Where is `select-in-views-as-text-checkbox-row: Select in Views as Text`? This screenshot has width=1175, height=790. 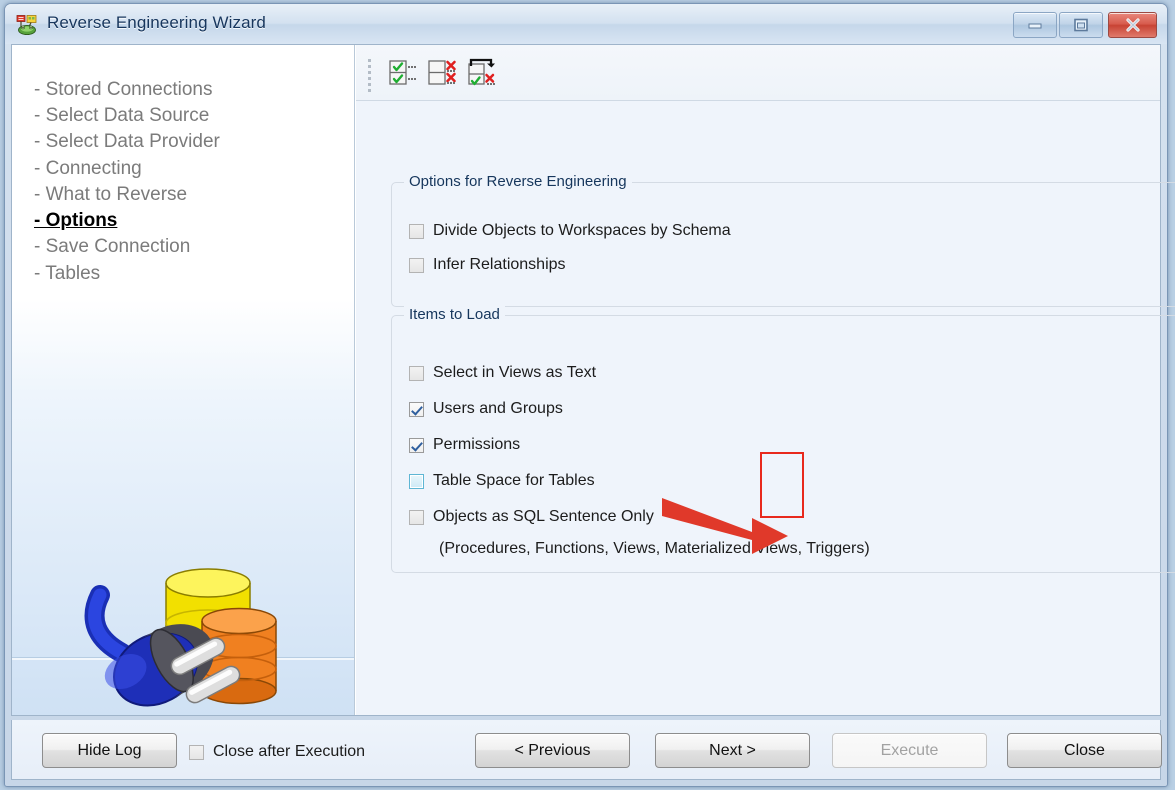 select-in-views-as-text-checkbox-row: Select in Views as Text is located at coordinates (502, 373).